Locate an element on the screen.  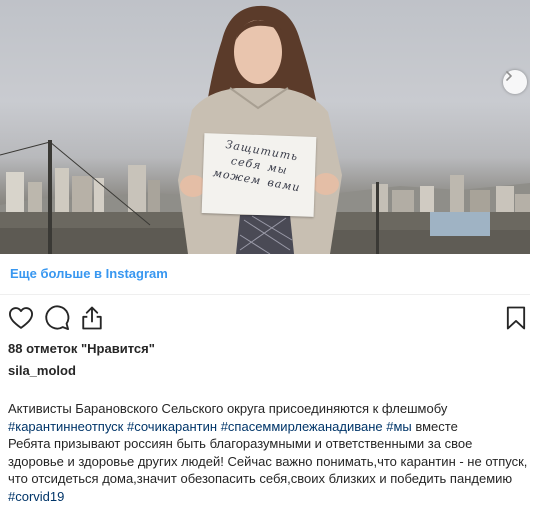
like-button is located at coordinates (21, 318).